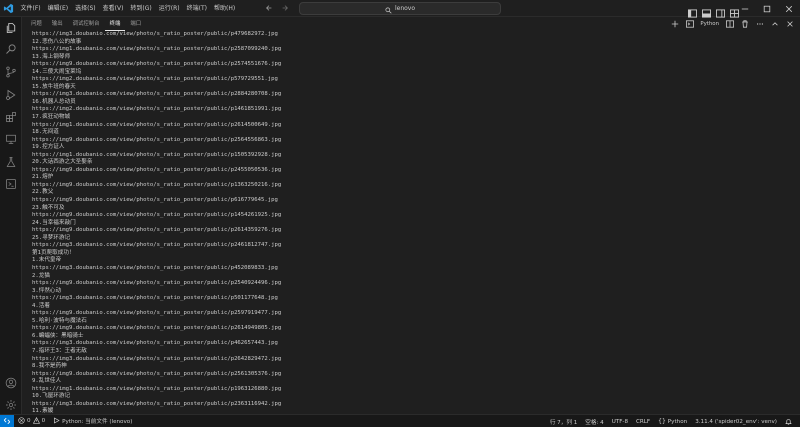 This screenshot has height=427, width=800. I want to click on terminal-line: 16.机器人总动员, so click(54, 101).